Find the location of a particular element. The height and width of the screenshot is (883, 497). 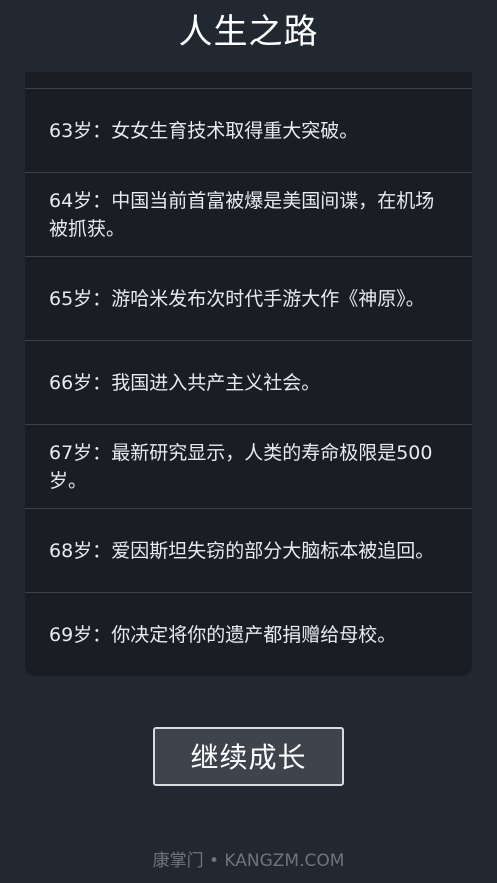

event-row-63: 63岁：女女生育技术取得重大突破。 is located at coordinates (248, 130).